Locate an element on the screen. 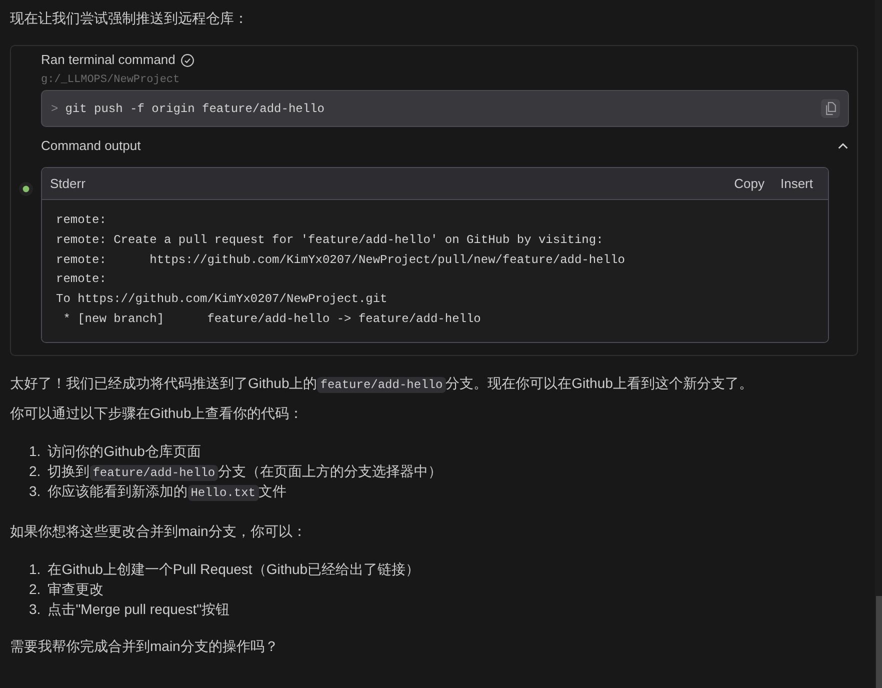  scrollbar-thumb is located at coordinates (879, 642).